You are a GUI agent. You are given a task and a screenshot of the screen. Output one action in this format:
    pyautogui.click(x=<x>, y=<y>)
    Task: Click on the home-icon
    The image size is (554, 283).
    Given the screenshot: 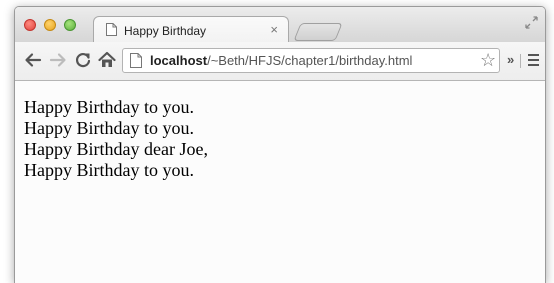 What is the action you would take?
    pyautogui.click(x=107, y=62)
    